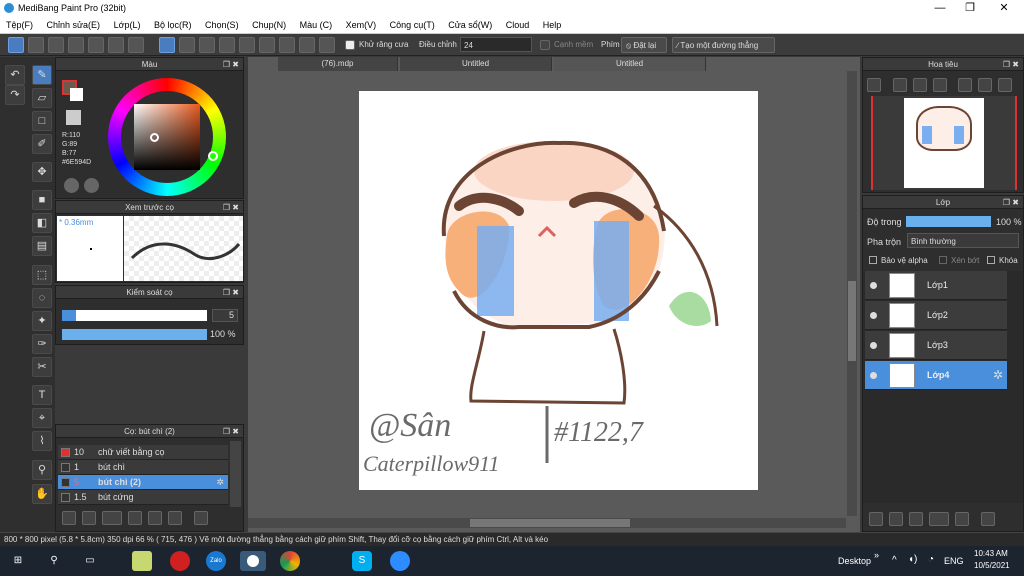  I want to click on medibang-taskbar-icon, so click(253, 561).